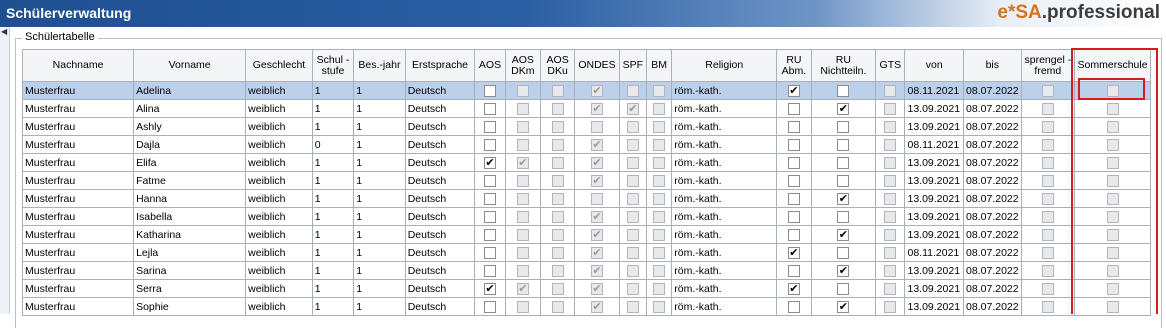 This screenshot has height=328, width=1166. Describe the element at coordinates (793, 90) in the screenshot. I see `ruabm-checkbox: ✔` at that location.